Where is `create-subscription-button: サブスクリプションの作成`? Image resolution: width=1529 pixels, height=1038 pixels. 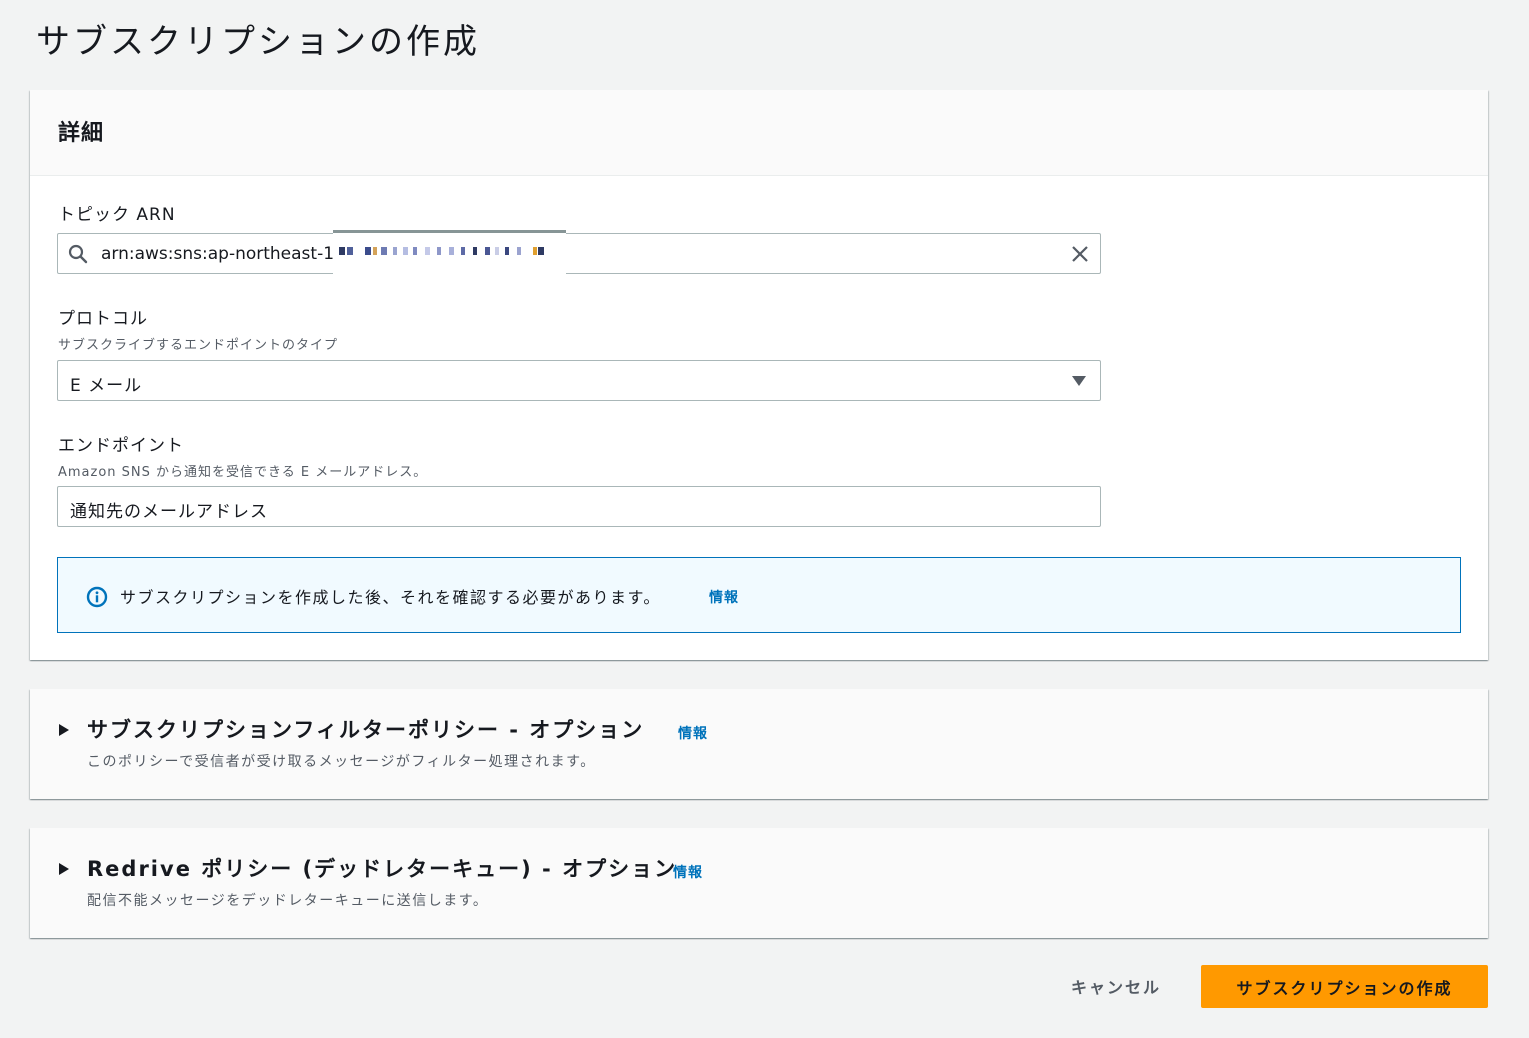
create-subscription-button: サブスクリプションの作成 is located at coordinates (1344, 986).